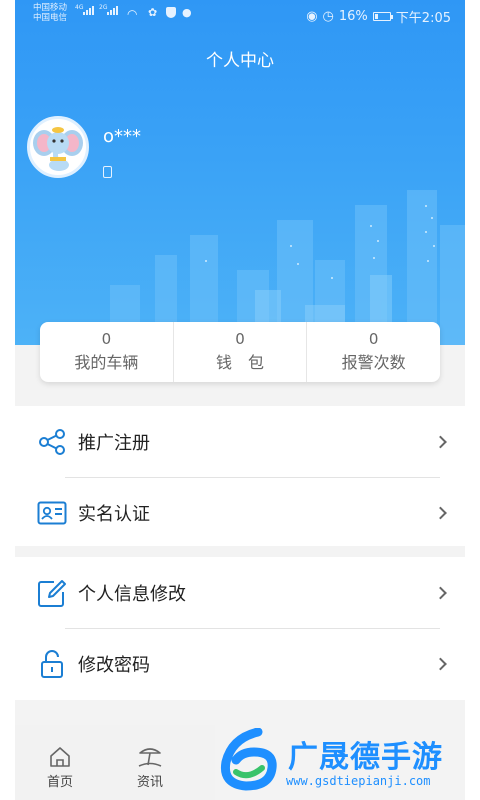  Describe the element at coordinates (114, 514) in the screenshot. I see `menu-item-label: 实名认证` at that location.